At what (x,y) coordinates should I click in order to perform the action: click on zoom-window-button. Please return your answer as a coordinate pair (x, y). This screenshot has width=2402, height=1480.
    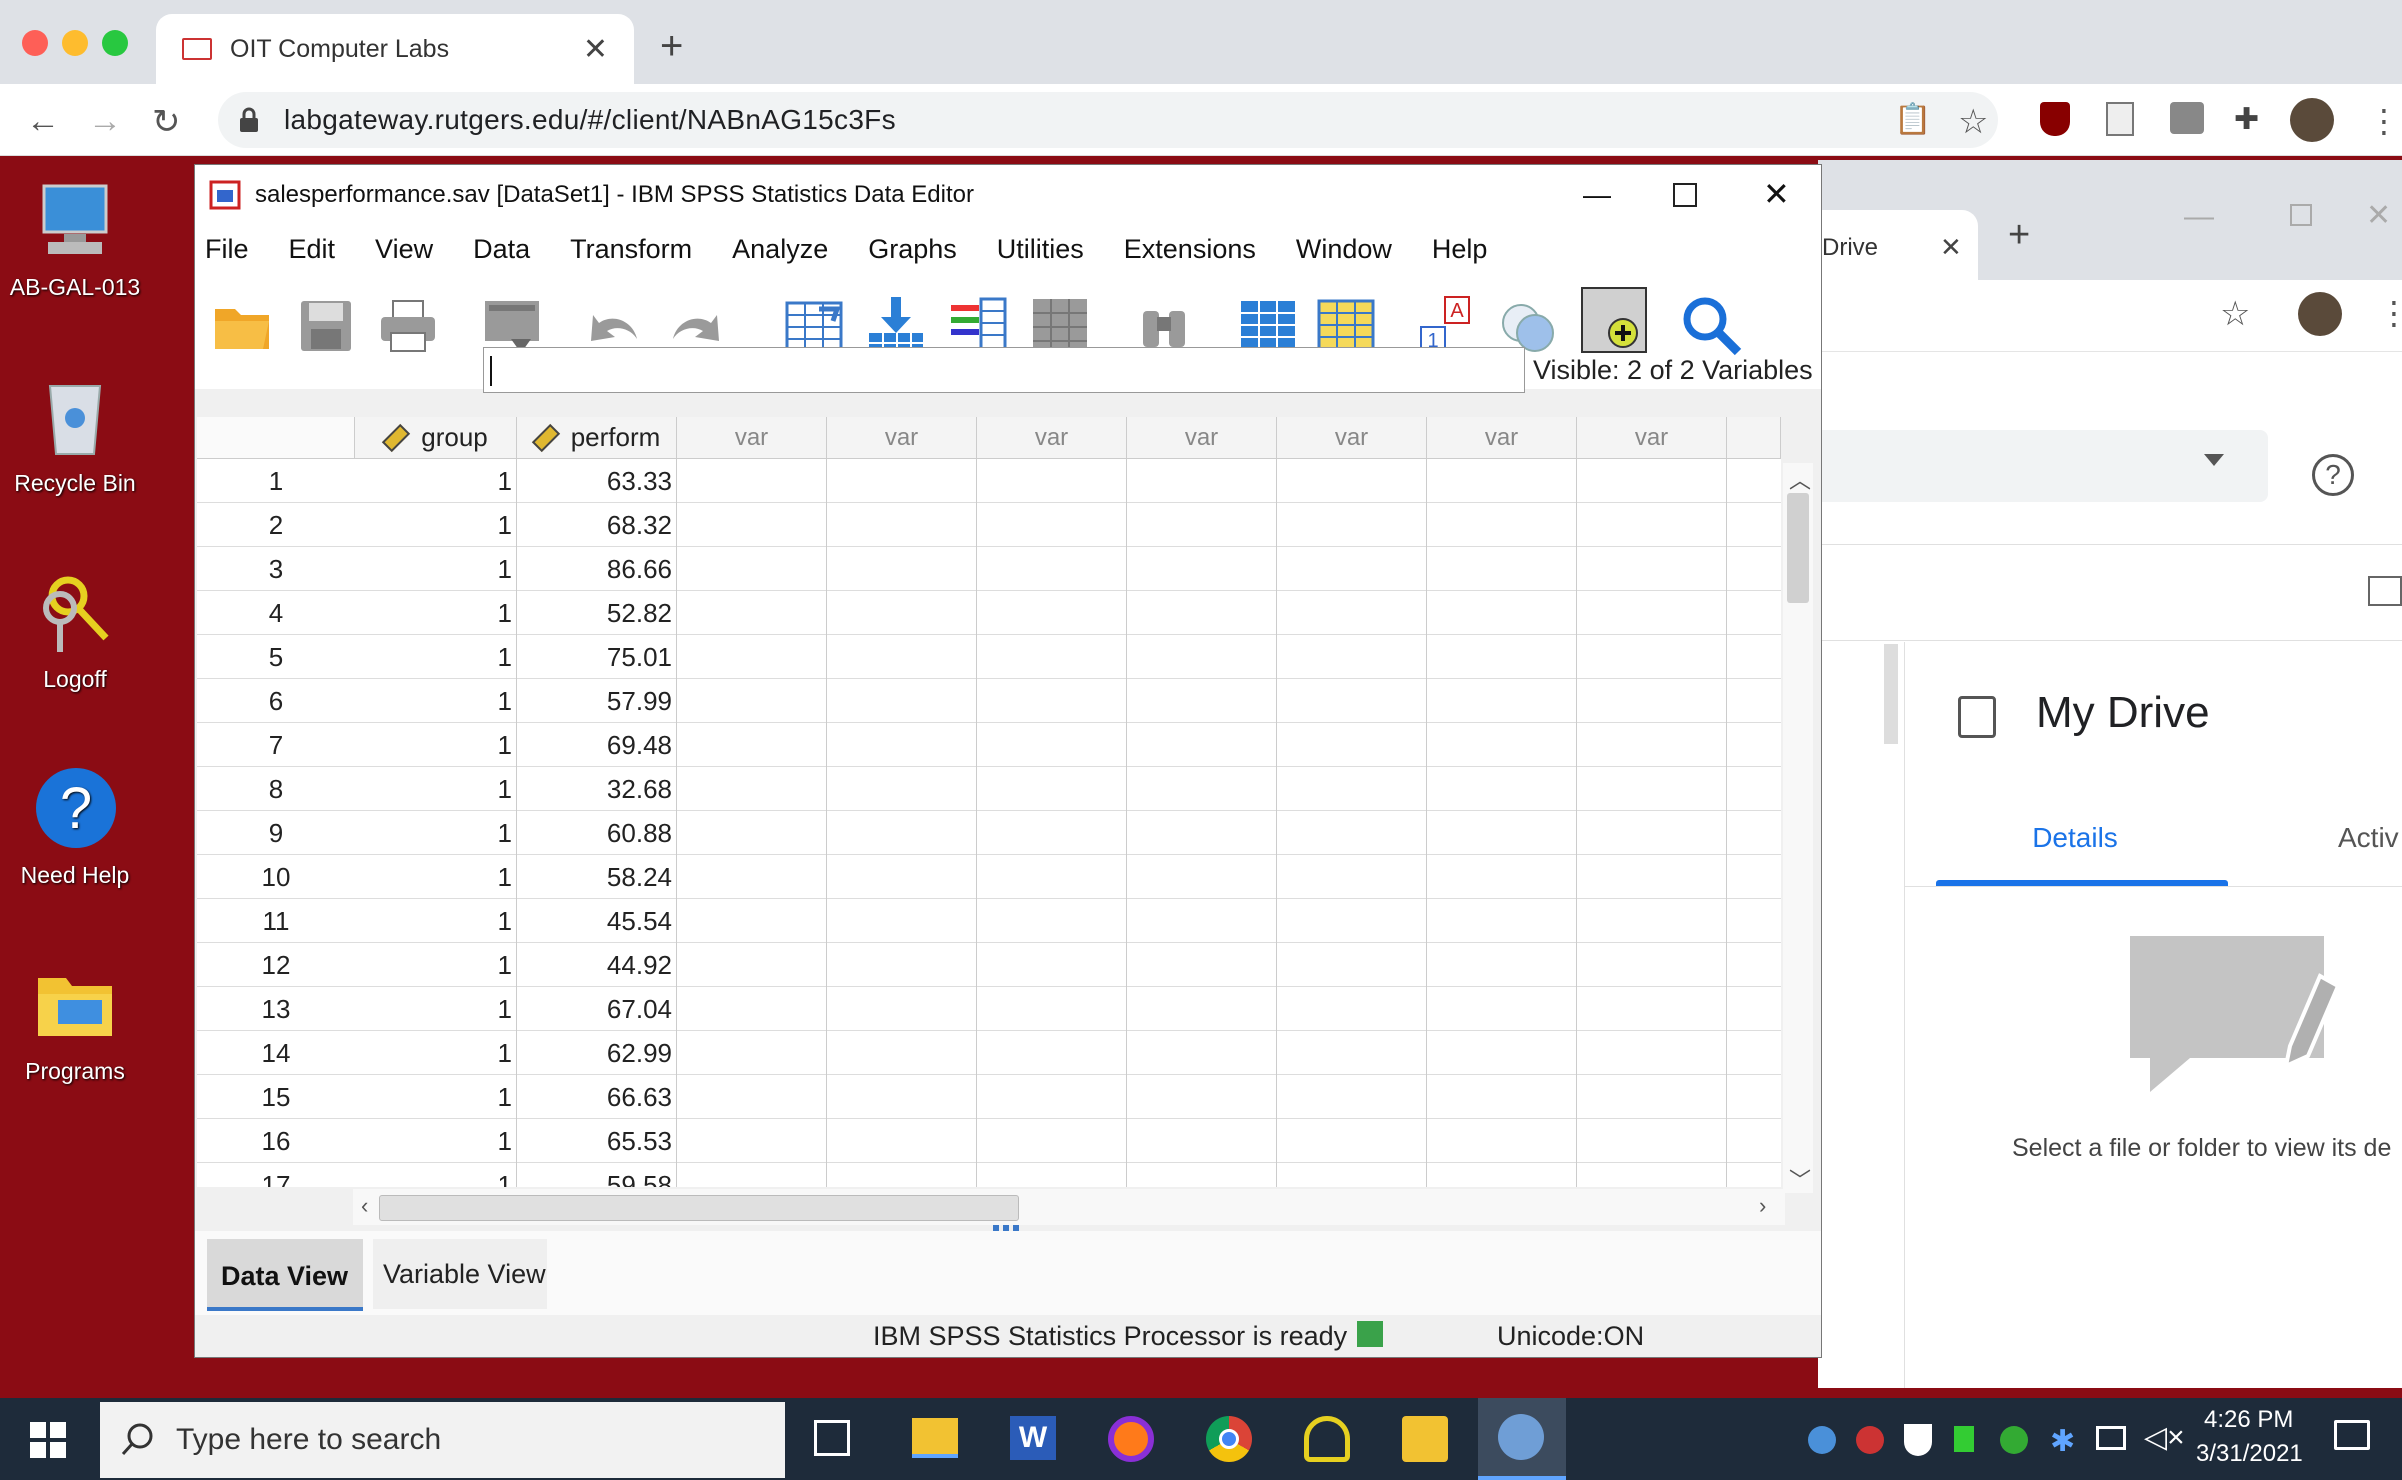
    Looking at the image, I should click on (115, 43).